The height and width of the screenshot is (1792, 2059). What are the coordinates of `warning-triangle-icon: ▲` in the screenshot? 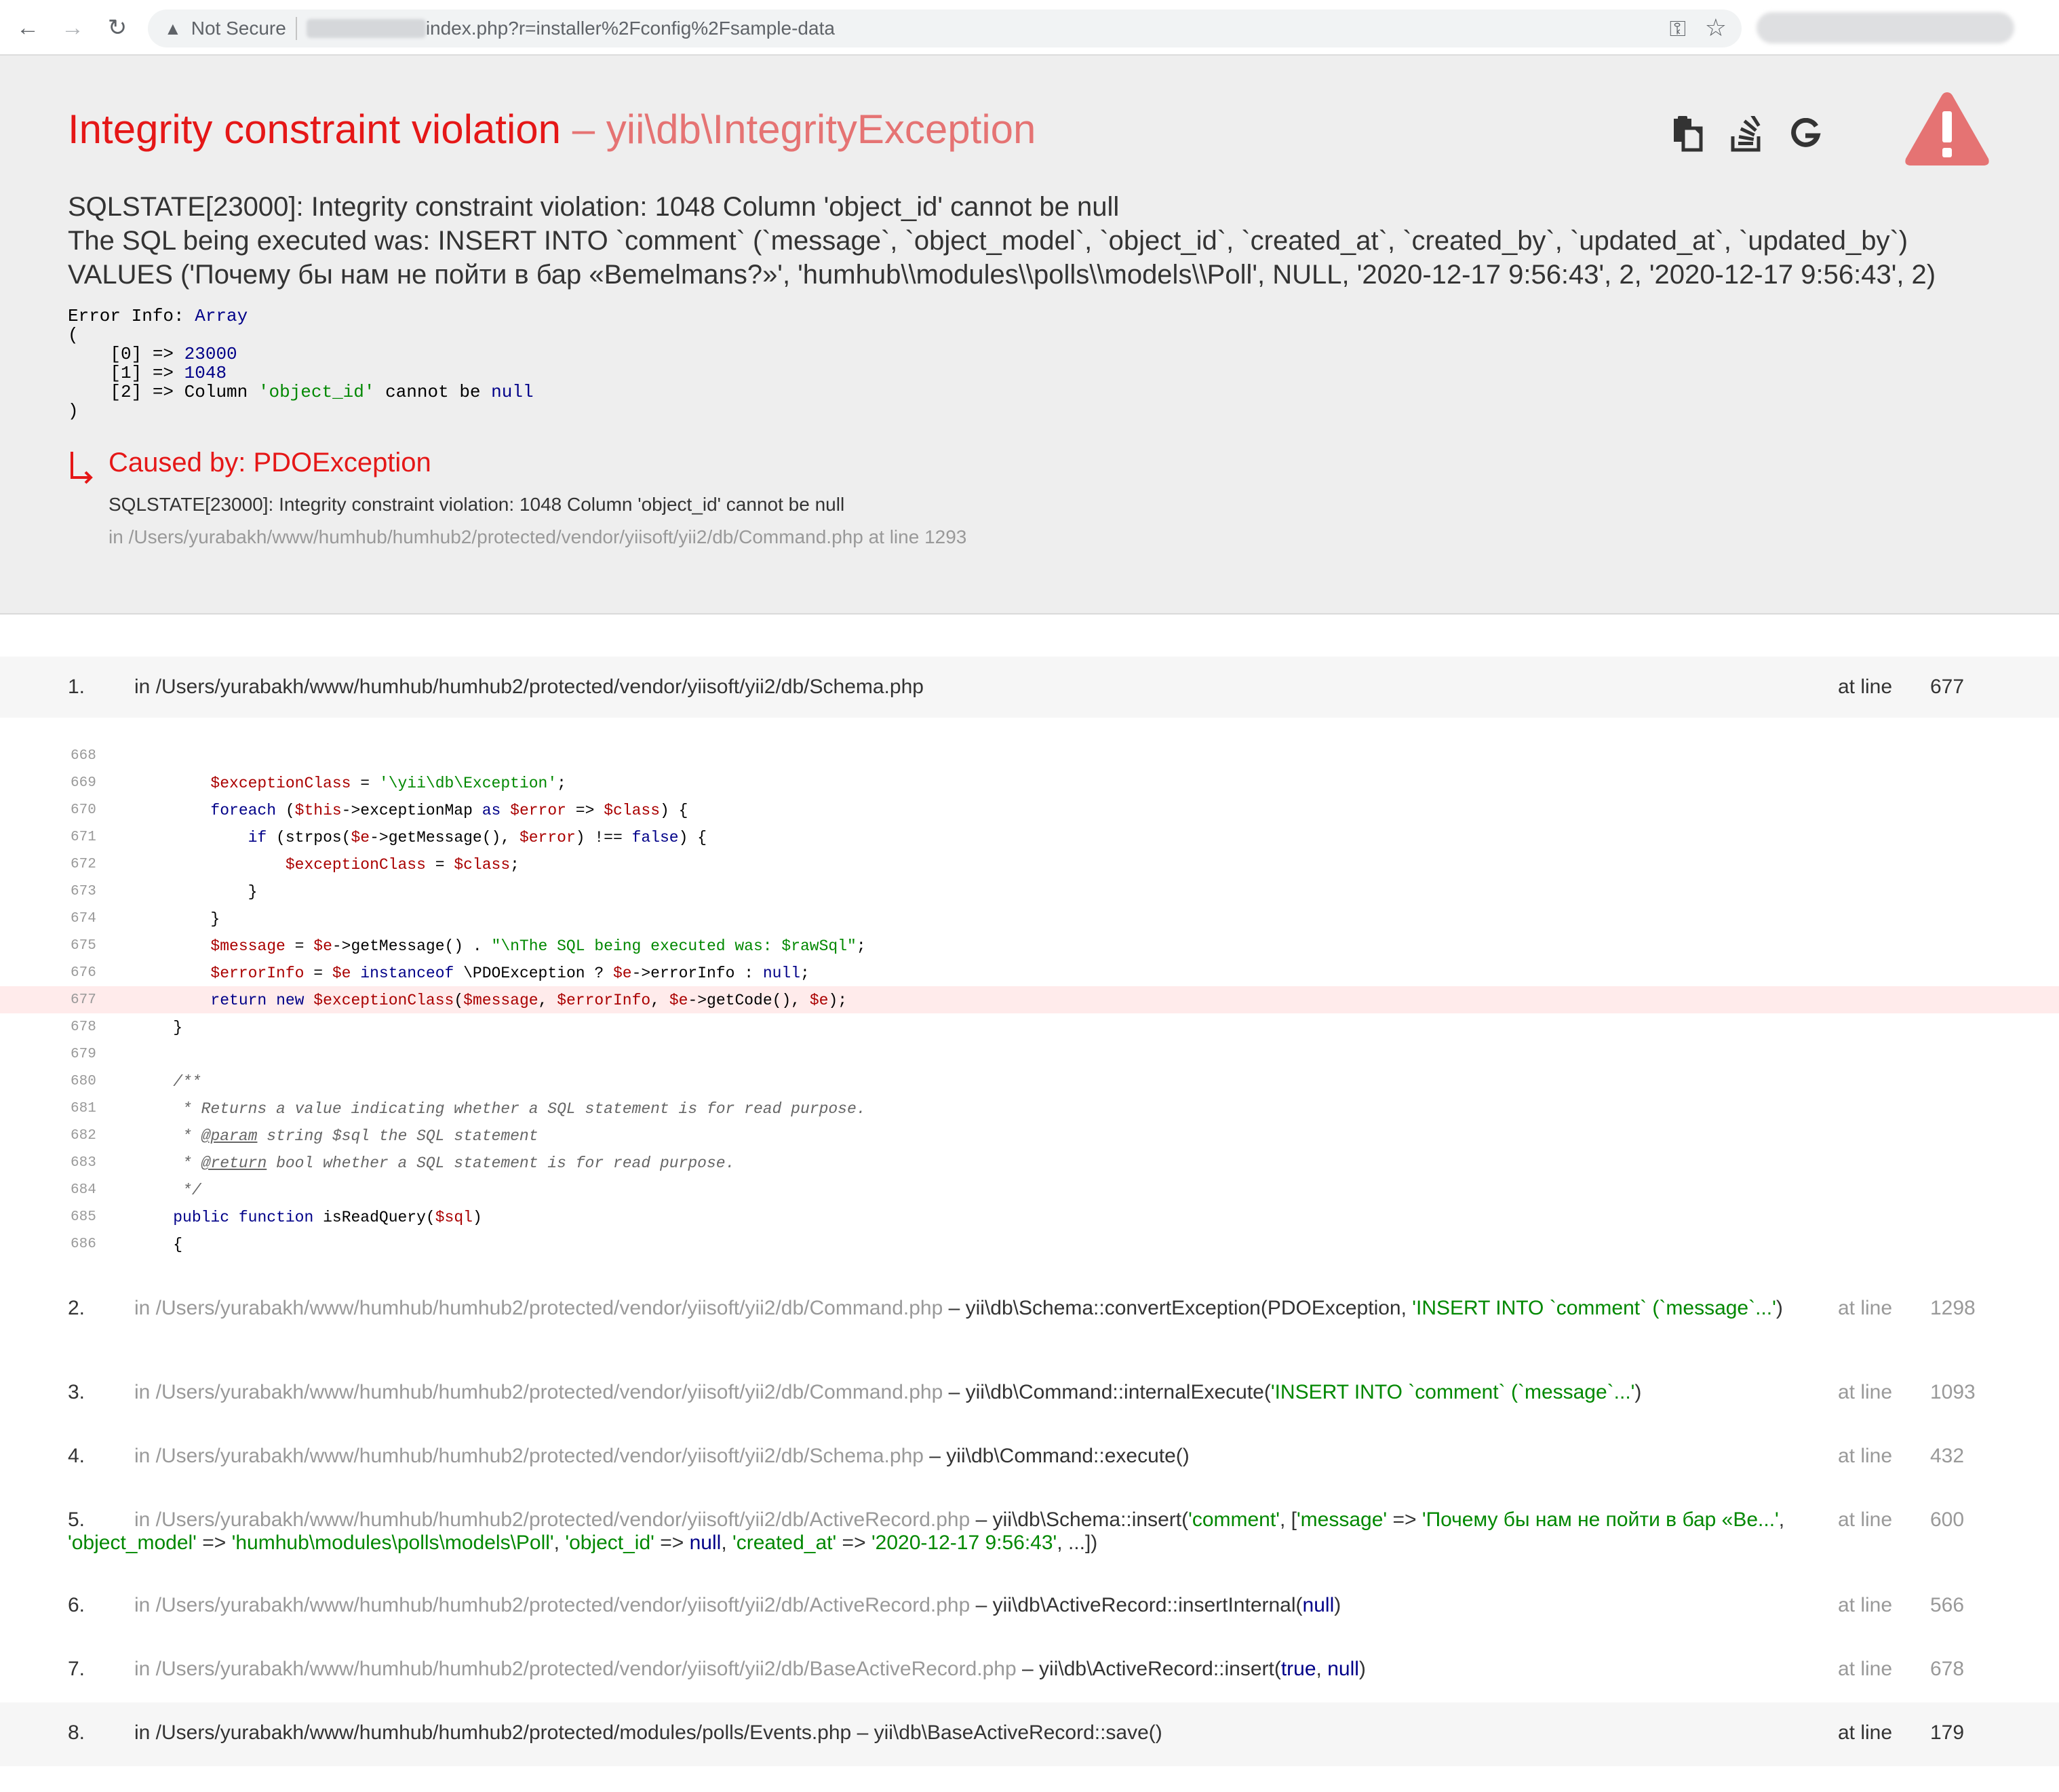 It's located at (173, 28).